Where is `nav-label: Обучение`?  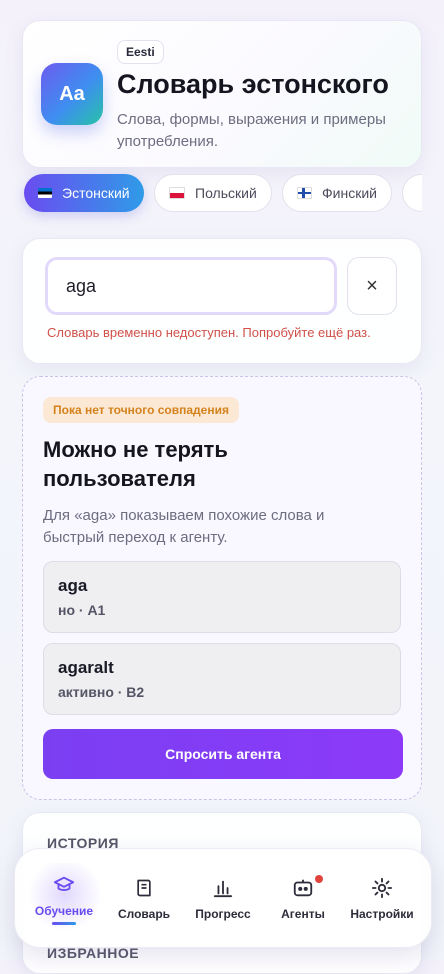
nav-label: Обучение is located at coordinates (64, 910).